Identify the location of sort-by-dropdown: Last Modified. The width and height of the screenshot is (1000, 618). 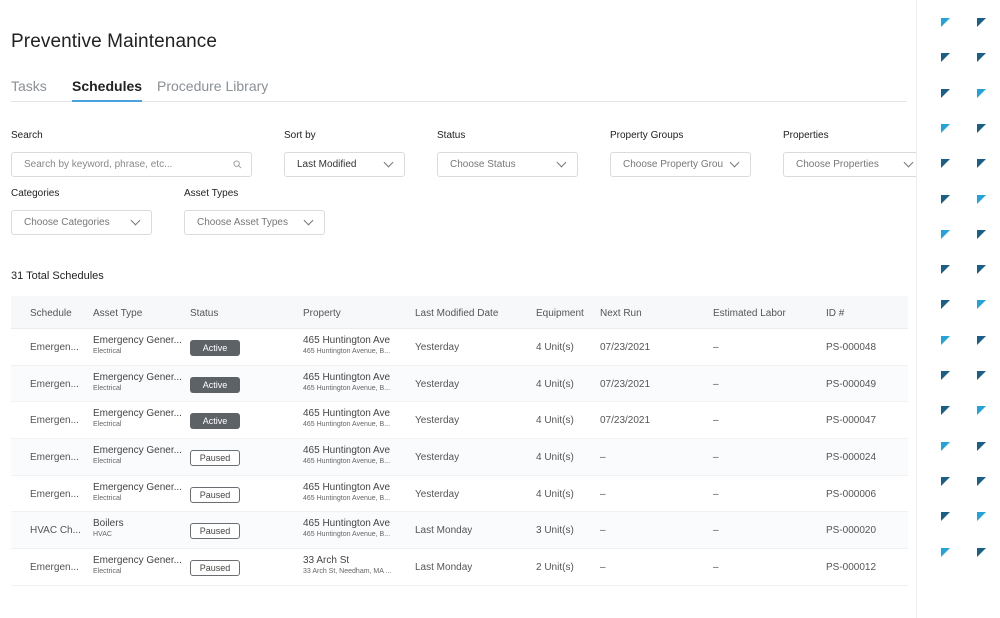
(344, 164).